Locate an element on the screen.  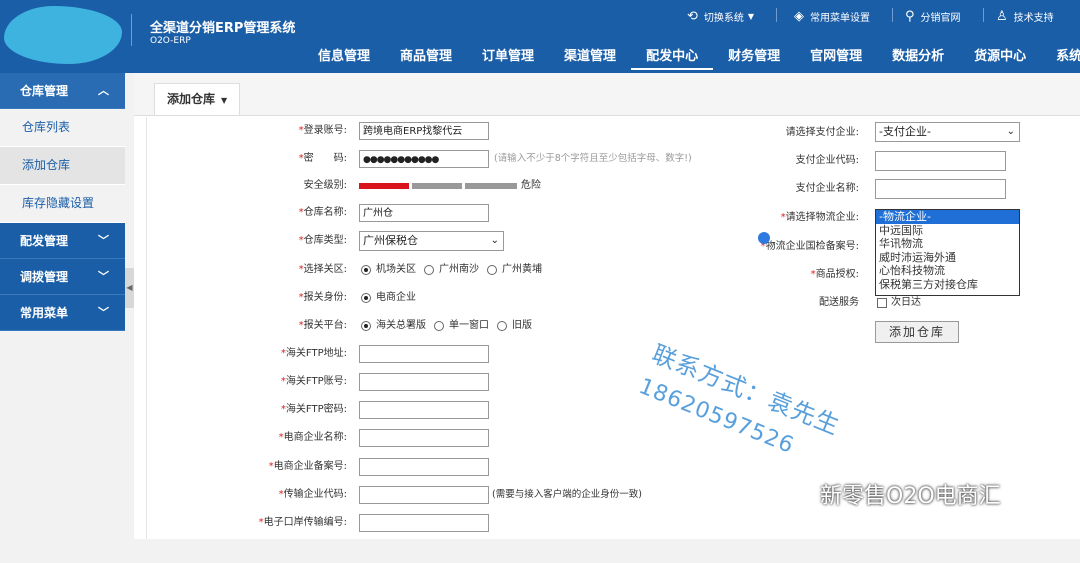
nav-finance: 财务管理 is located at coordinates (754, 57).